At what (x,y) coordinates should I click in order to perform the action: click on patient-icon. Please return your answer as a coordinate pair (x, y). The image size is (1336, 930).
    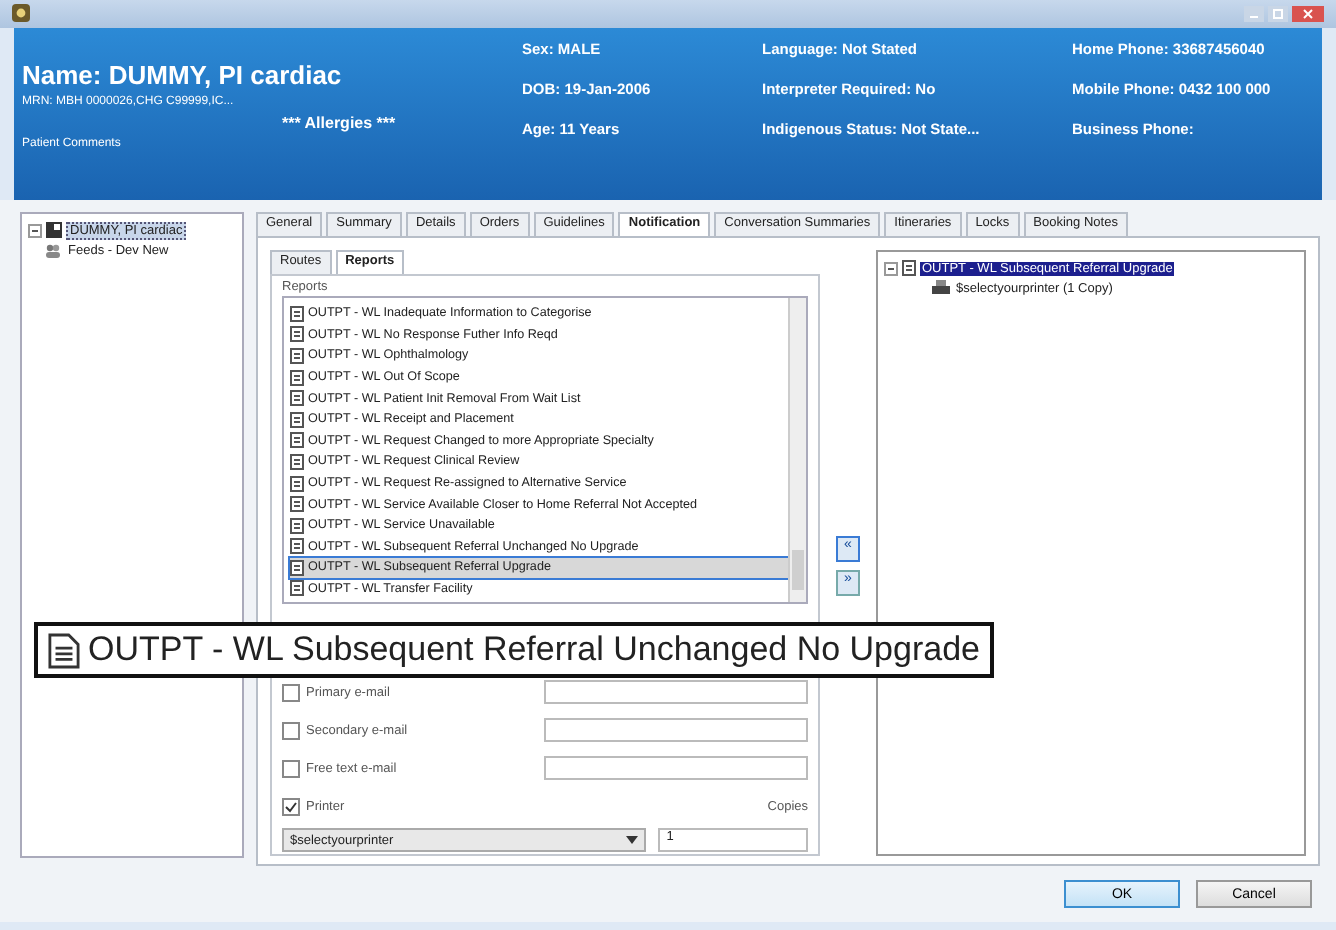
    Looking at the image, I should click on (54, 230).